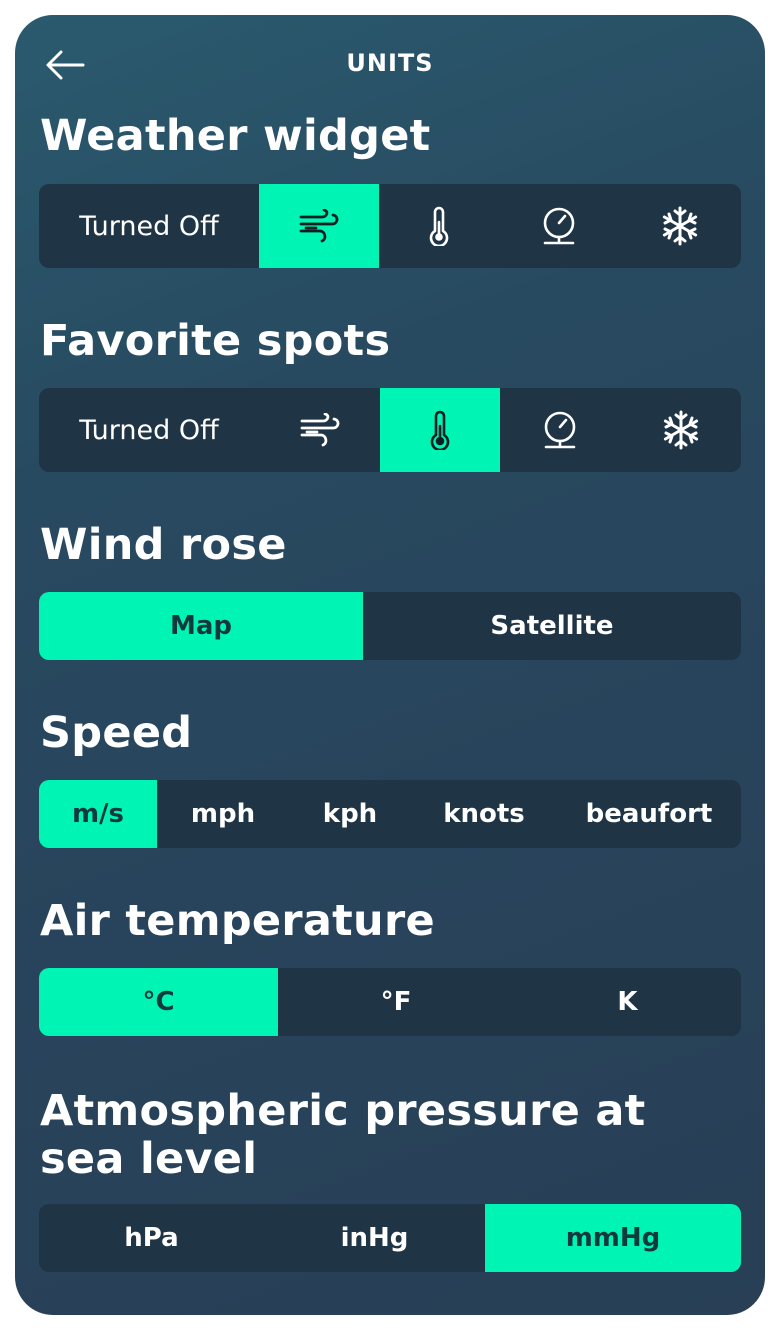 This screenshot has width=780, height=1330. What do you see at coordinates (343, 1135) in the screenshot?
I see `pressure-title: Atmospheric pressure at sea level` at bounding box center [343, 1135].